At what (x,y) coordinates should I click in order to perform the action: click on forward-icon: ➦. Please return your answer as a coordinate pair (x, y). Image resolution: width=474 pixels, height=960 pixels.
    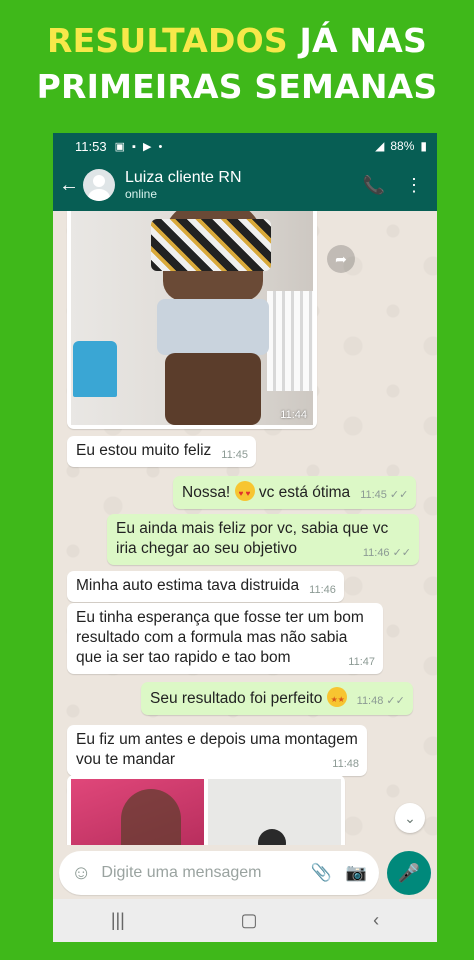
    Looking at the image, I should click on (341, 259).